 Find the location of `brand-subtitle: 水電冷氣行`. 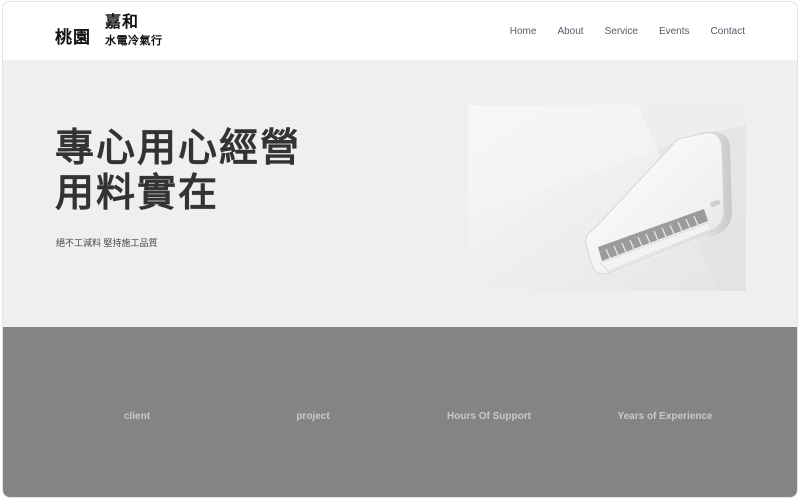

brand-subtitle: 水電冷氣行 is located at coordinates (134, 41).